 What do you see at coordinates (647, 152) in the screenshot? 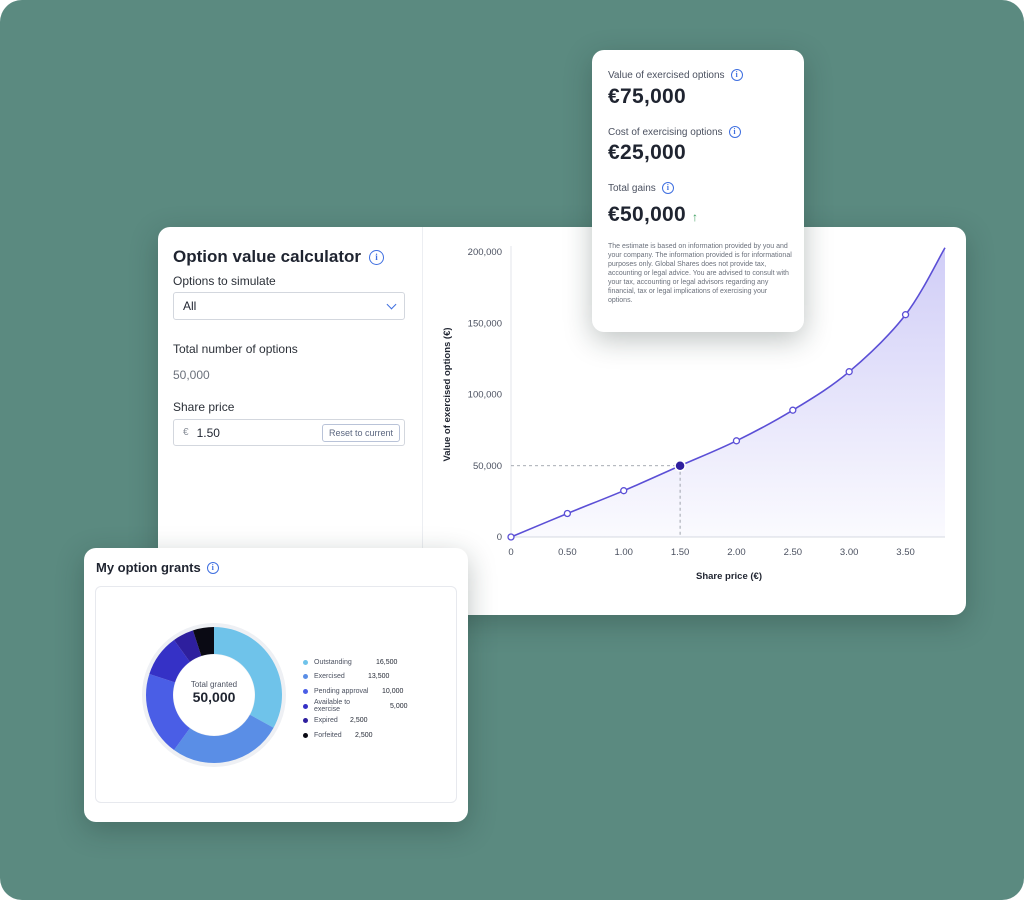
I see `cost-exercising-value: €25,000` at bounding box center [647, 152].